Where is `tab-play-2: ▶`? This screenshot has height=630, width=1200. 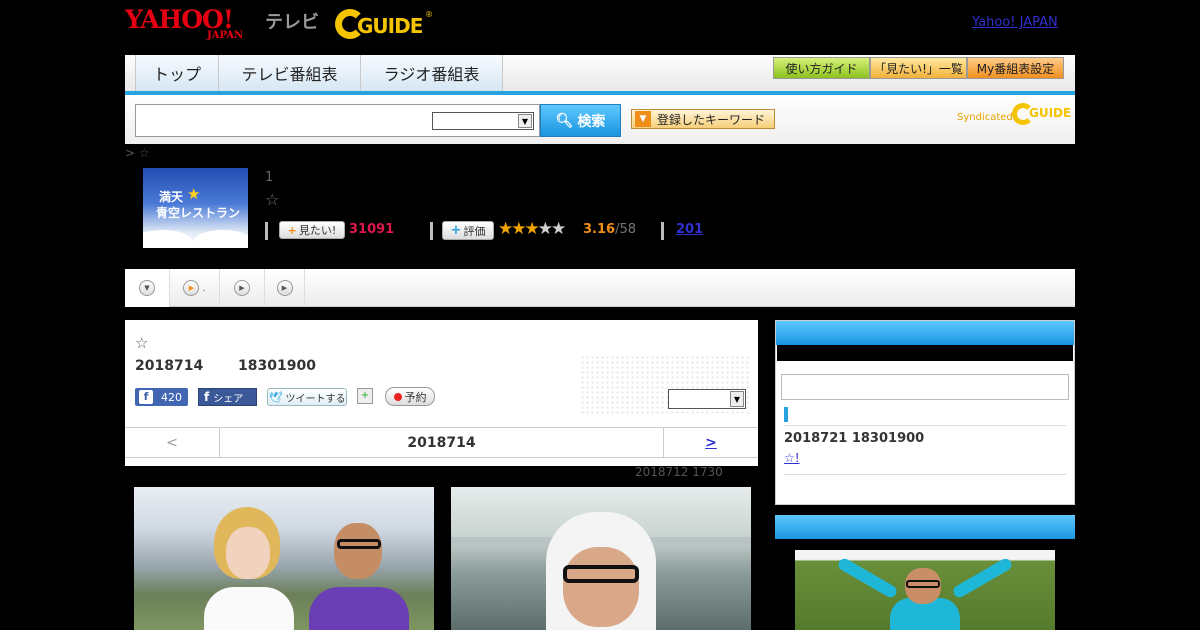 tab-play-2: ▶ is located at coordinates (242, 288).